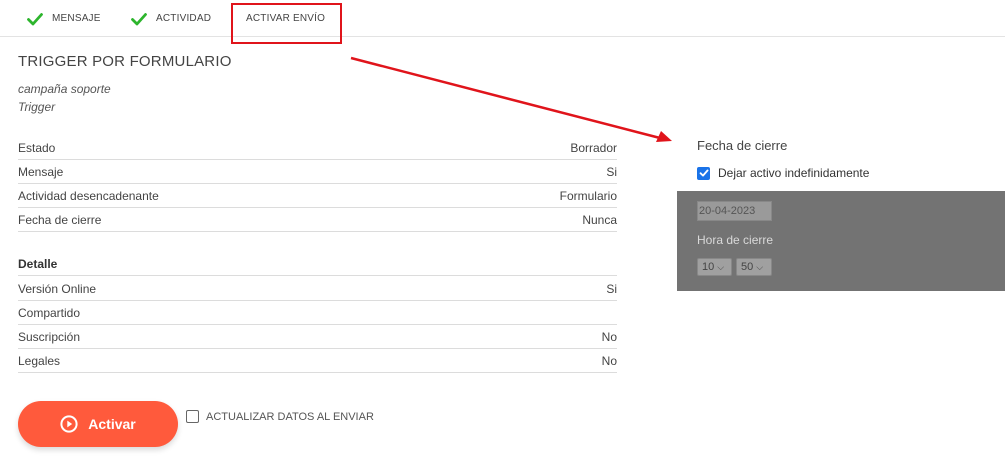 Image resolution: width=1005 pixels, height=472 pixels. What do you see at coordinates (184, 18) in the screenshot?
I see `tab-label: ACTIVIDAD` at bounding box center [184, 18].